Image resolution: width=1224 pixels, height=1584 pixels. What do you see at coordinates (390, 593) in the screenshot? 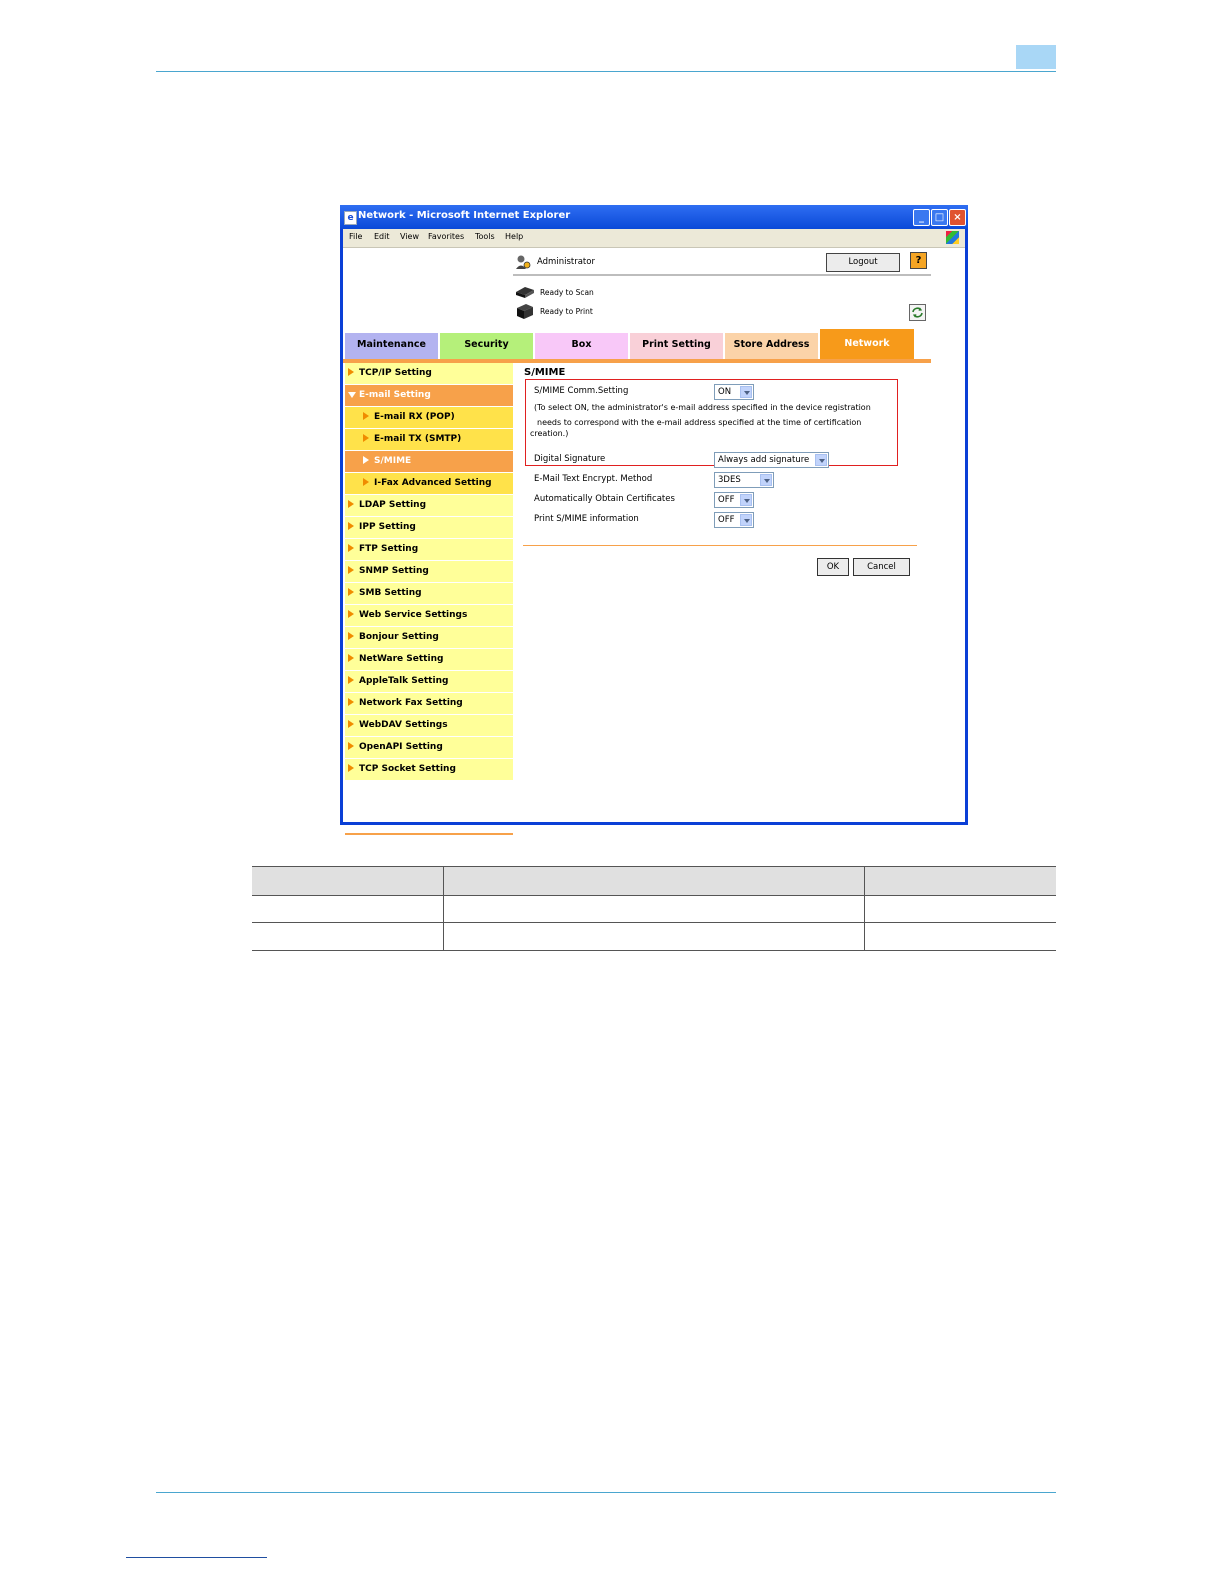
I see `sidebar-item-label: SMB Setting` at bounding box center [390, 593].